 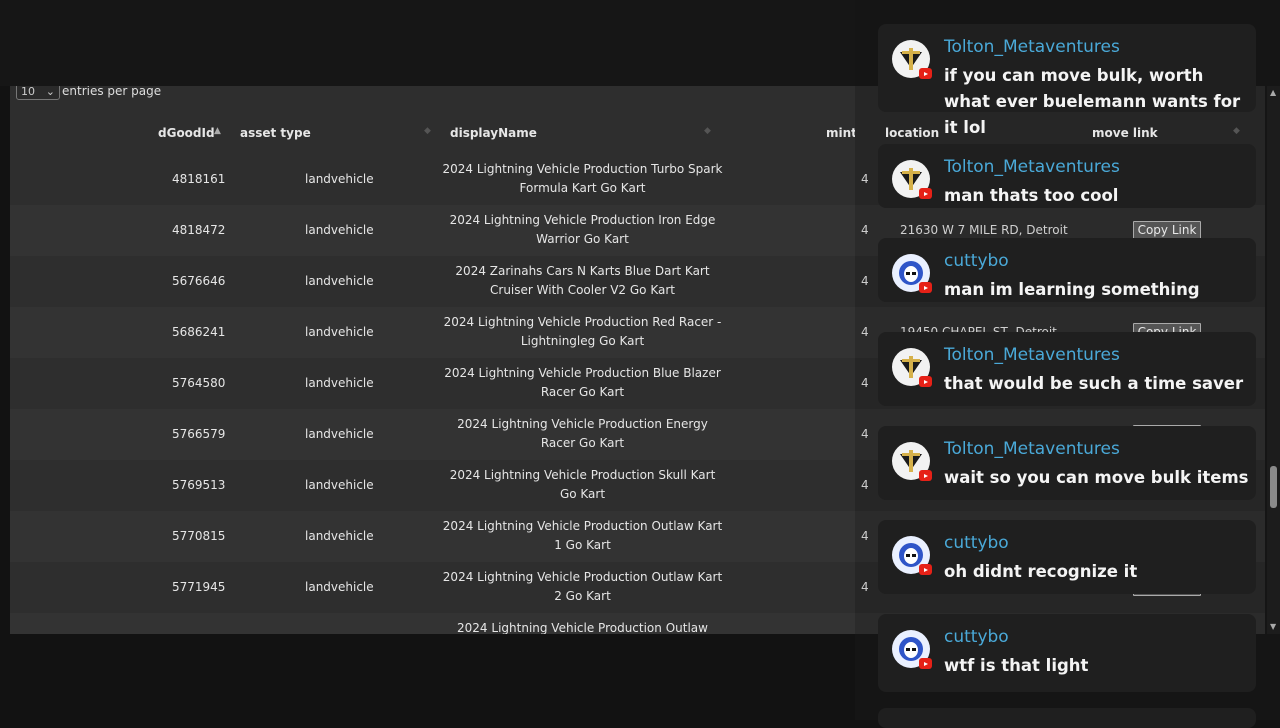 What do you see at coordinates (582, 627) in the screenshot?
I see `cell-display-name: 2024 Lightning Vehicle Production Outlaw` at bounding box center [582, 627].